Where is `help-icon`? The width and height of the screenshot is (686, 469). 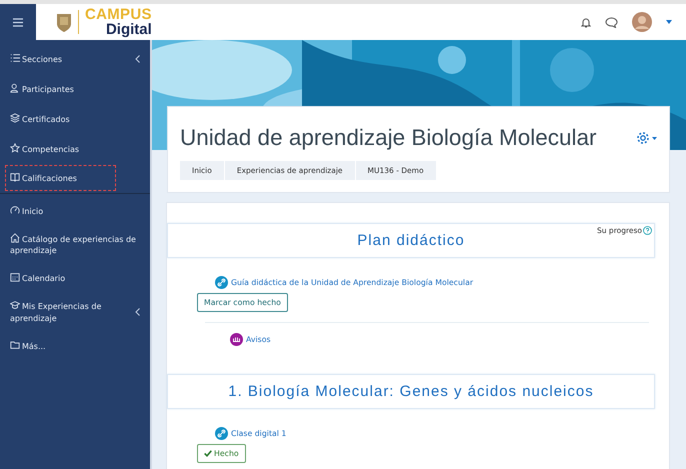 help-icon is located at coordinates (647, 230).